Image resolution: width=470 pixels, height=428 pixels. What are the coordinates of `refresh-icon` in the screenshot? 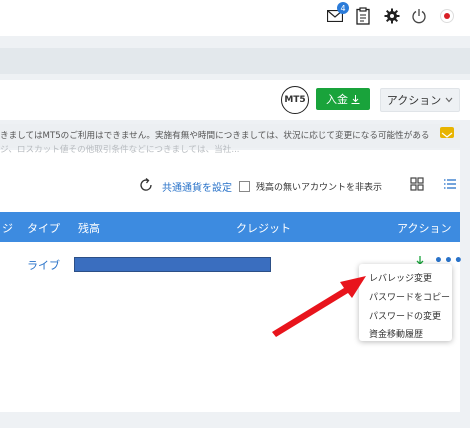 It's located at (146, 185).